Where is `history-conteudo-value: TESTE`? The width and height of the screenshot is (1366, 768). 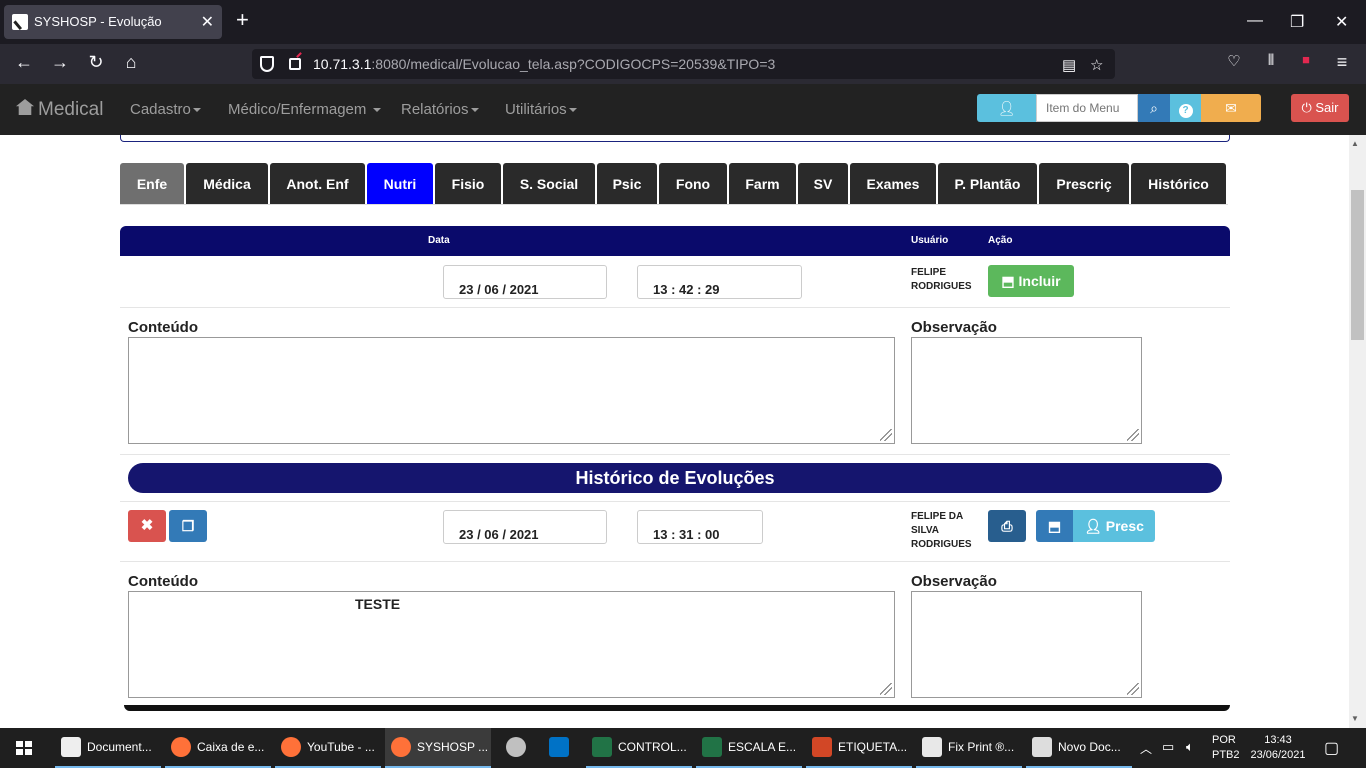
history-conteudo-value: TESTE is located at coordinates (378, 604).